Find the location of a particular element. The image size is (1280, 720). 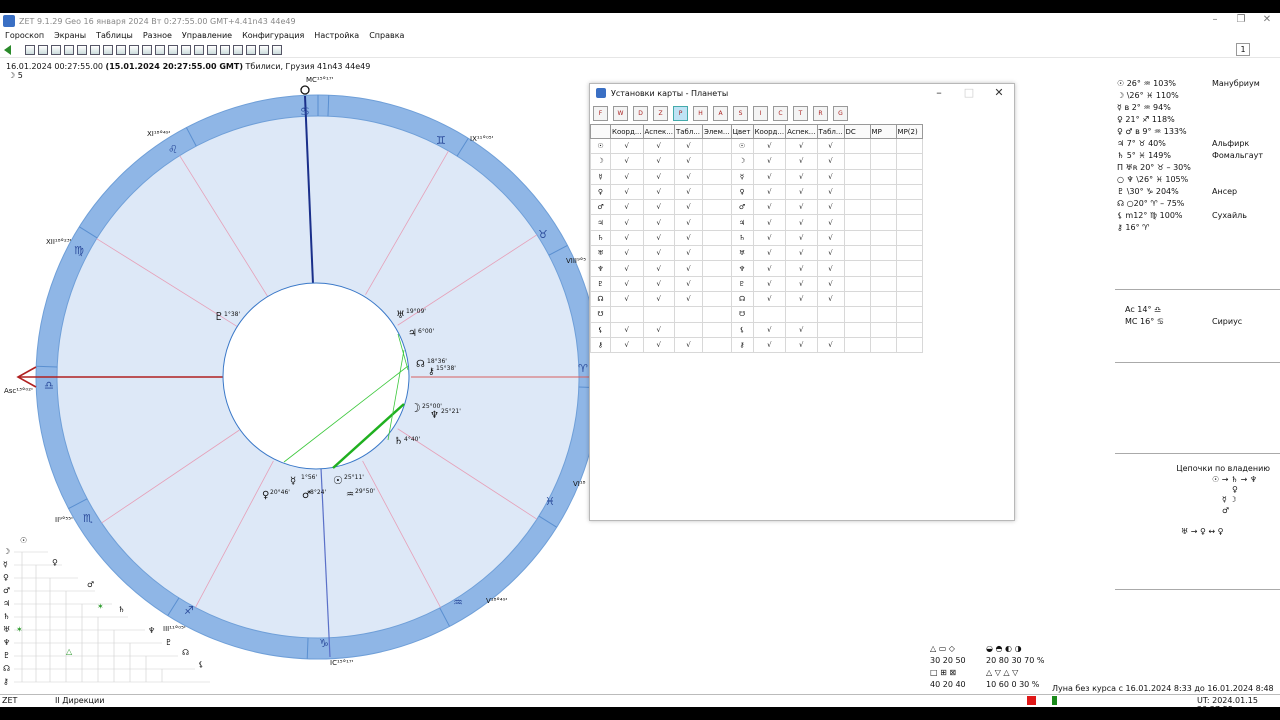

tool-t-button: T is located at coordinates (800, 113).